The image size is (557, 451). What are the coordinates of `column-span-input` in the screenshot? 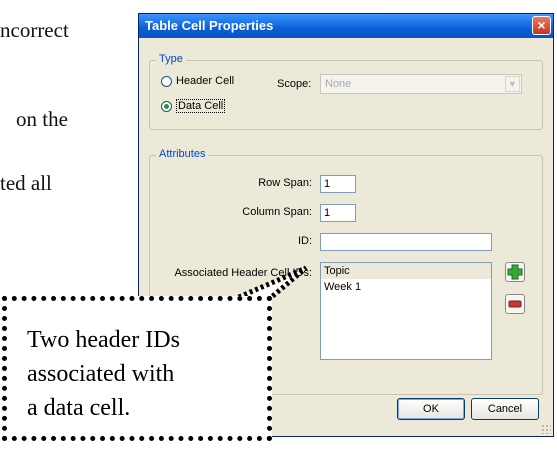 It's located at (338, 213).